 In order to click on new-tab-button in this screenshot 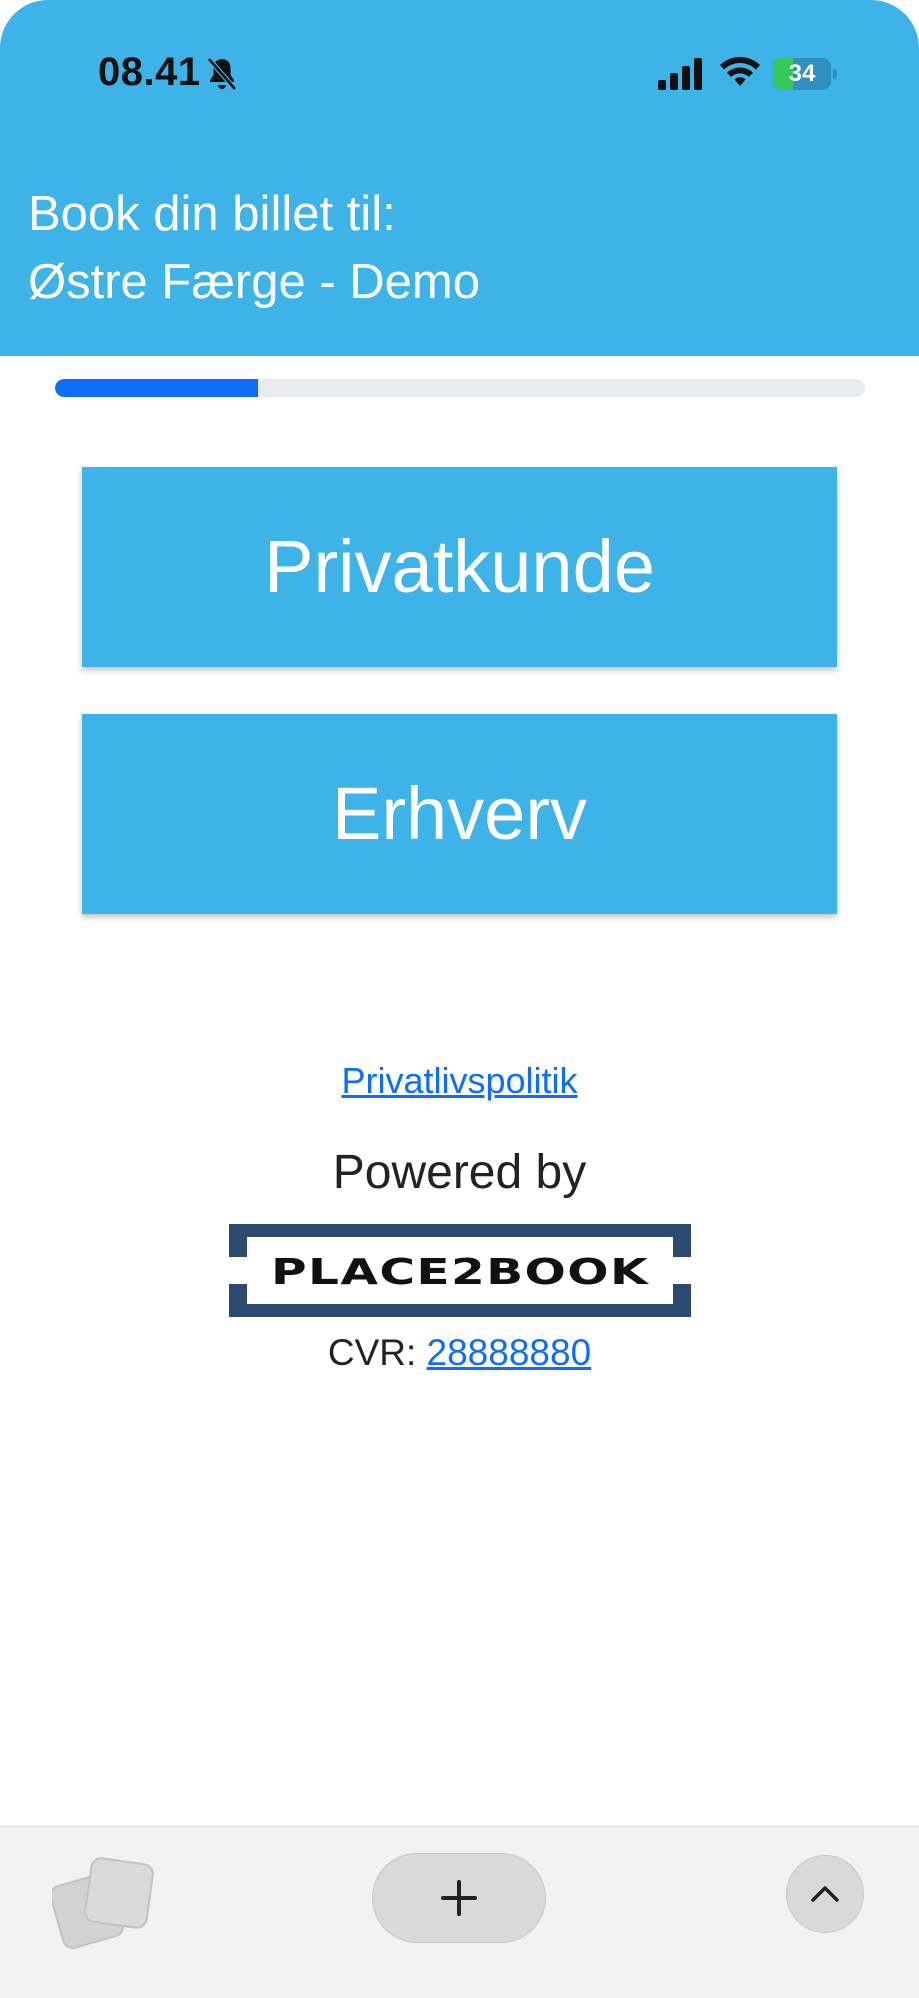, I will do `click(459, 1898)`.